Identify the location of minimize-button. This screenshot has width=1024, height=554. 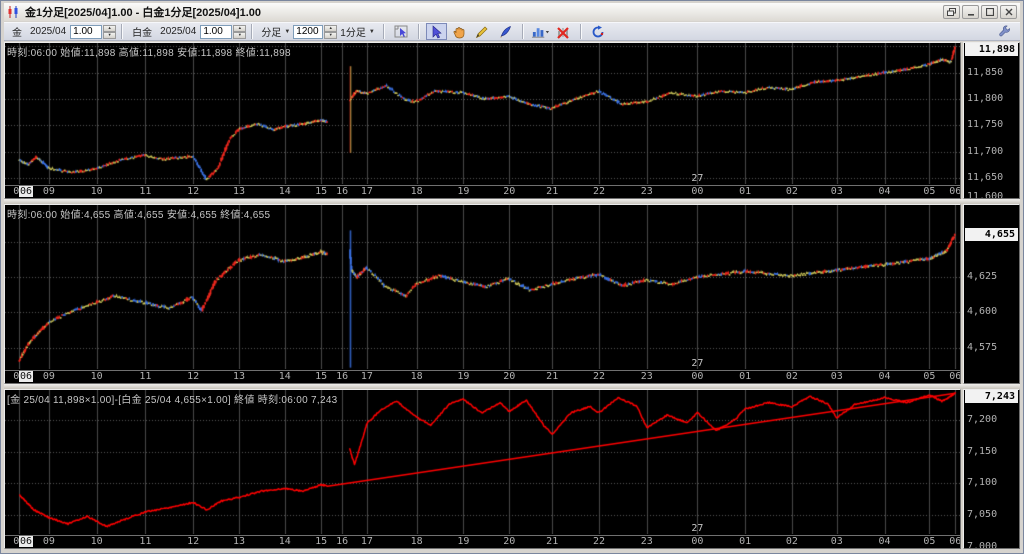
(970, 12).